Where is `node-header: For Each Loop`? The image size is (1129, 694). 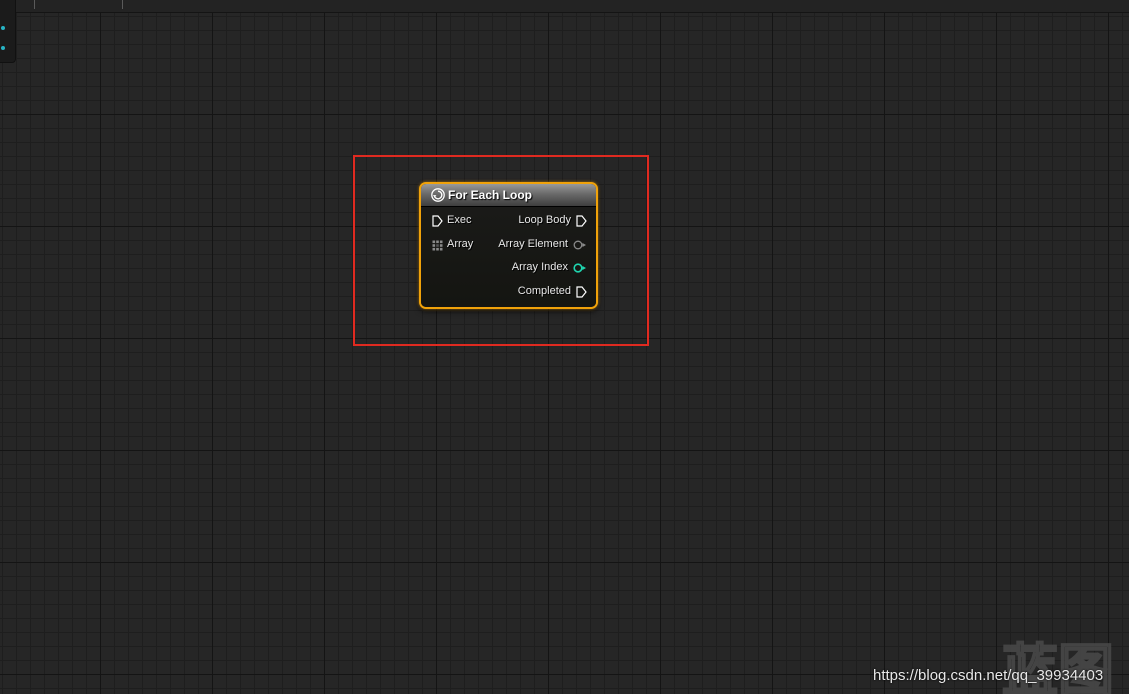 node-header: For Each Loop is located at coordinates (508, 195).